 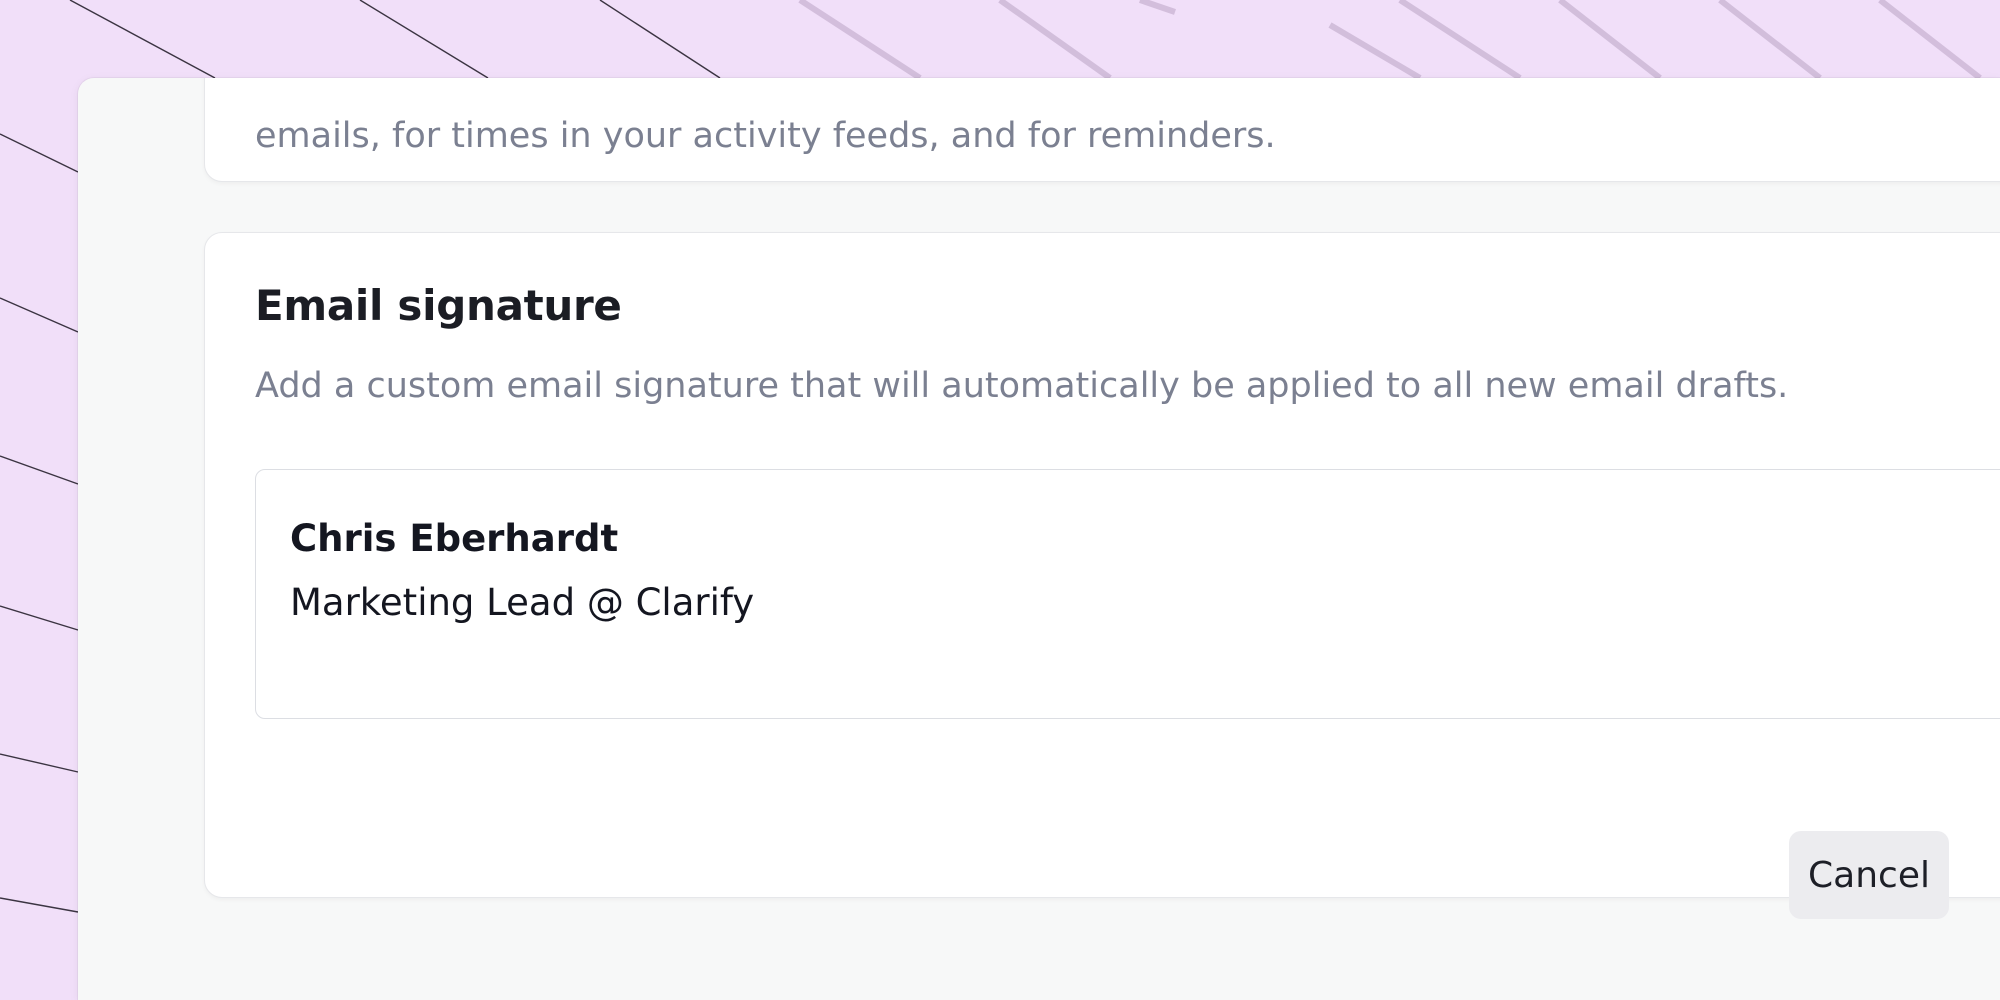 I want to click on signature-name-line: Chris Eberhardt, so click(x=454, y=538).